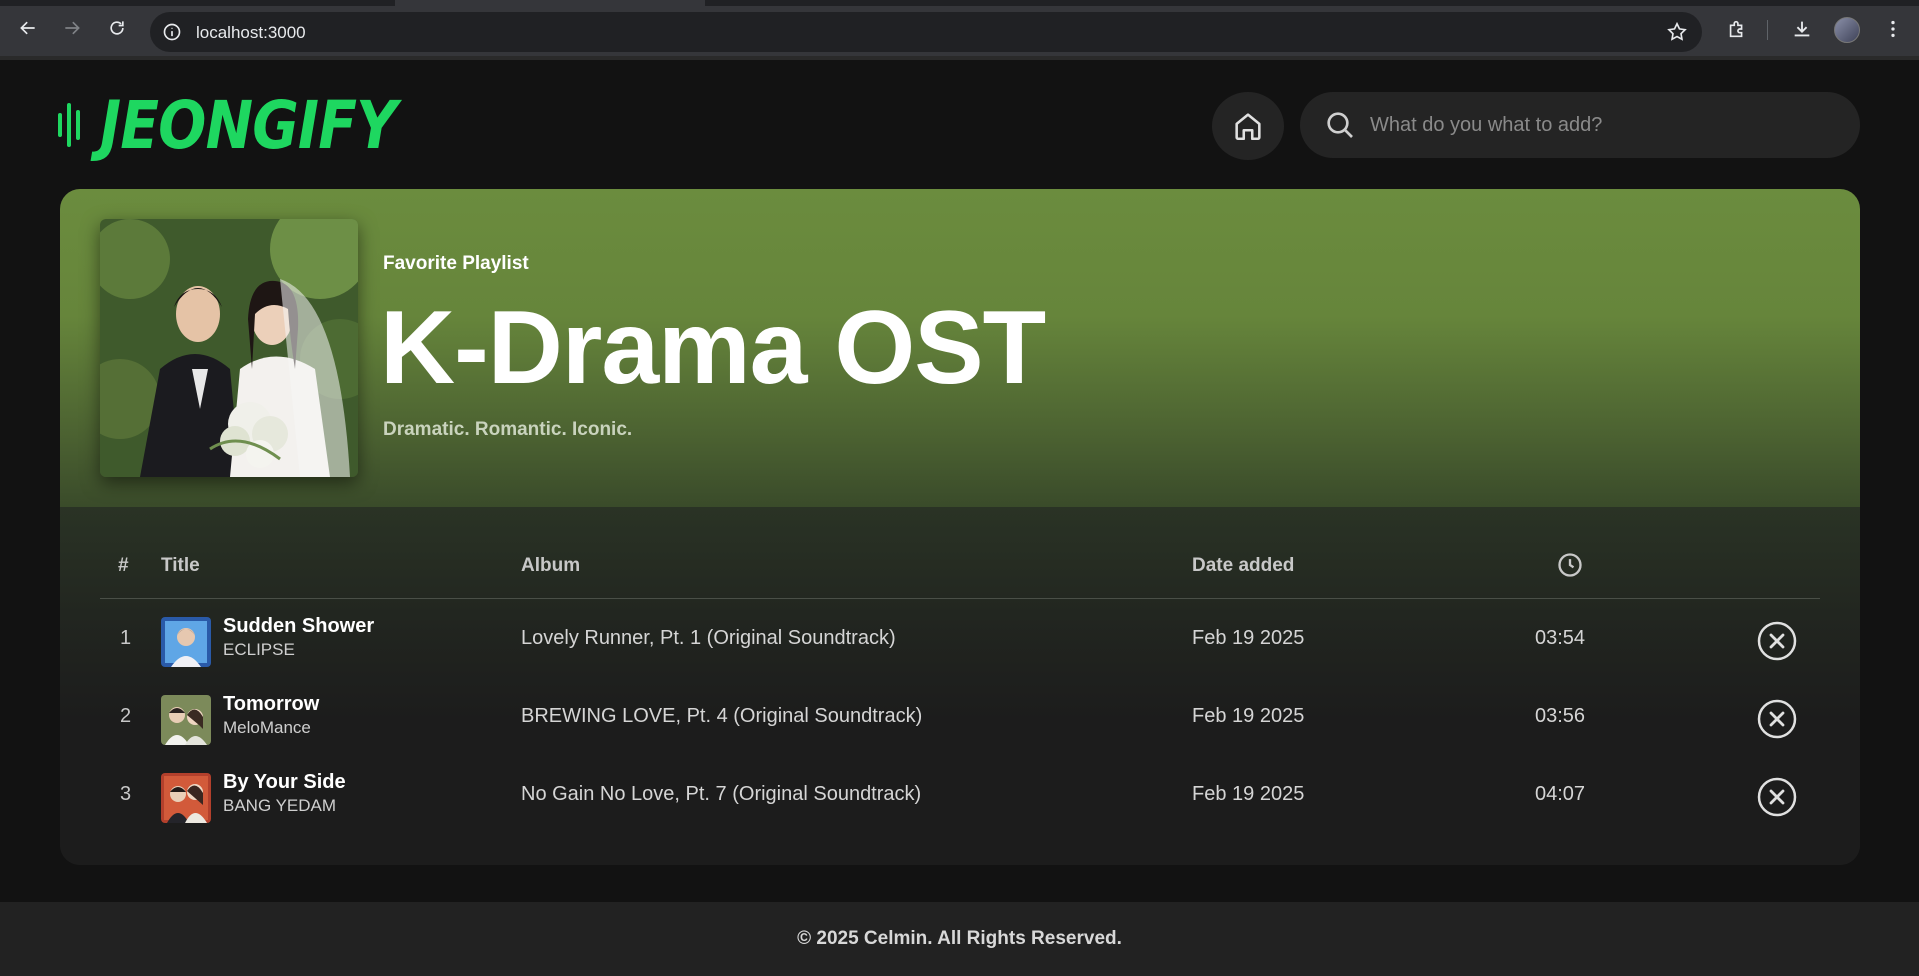 The height and width of the screenshot is (976, 1919). I want to click on info-icon, so click(172, 32).